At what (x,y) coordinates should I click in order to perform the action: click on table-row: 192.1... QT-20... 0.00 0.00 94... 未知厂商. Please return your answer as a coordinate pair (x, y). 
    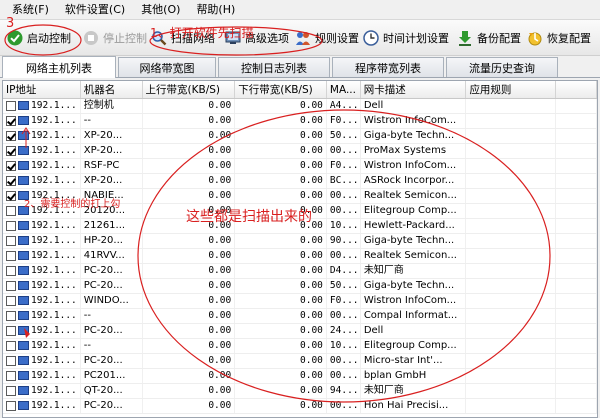
    Looking at the image, I should click on (300, 391).